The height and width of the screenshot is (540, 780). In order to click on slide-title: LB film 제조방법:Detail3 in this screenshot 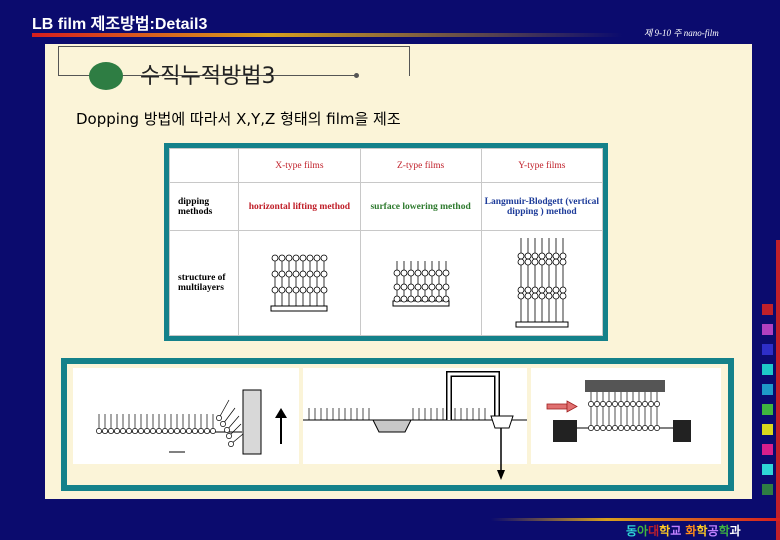, I will do `click(120, 24)`.